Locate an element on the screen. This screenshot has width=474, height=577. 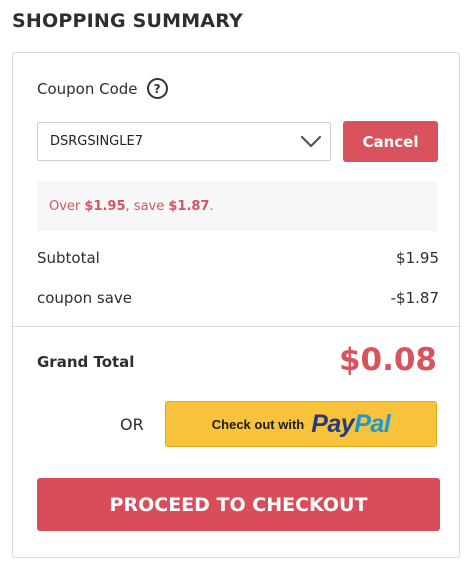
notice-amount: $1.87 is located at coordinates (189, 206).